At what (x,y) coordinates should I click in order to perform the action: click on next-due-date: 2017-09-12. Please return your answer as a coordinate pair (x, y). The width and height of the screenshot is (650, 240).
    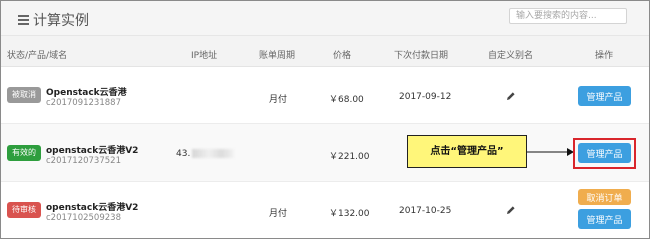
    Looking at the image, I should click on (425, 97).